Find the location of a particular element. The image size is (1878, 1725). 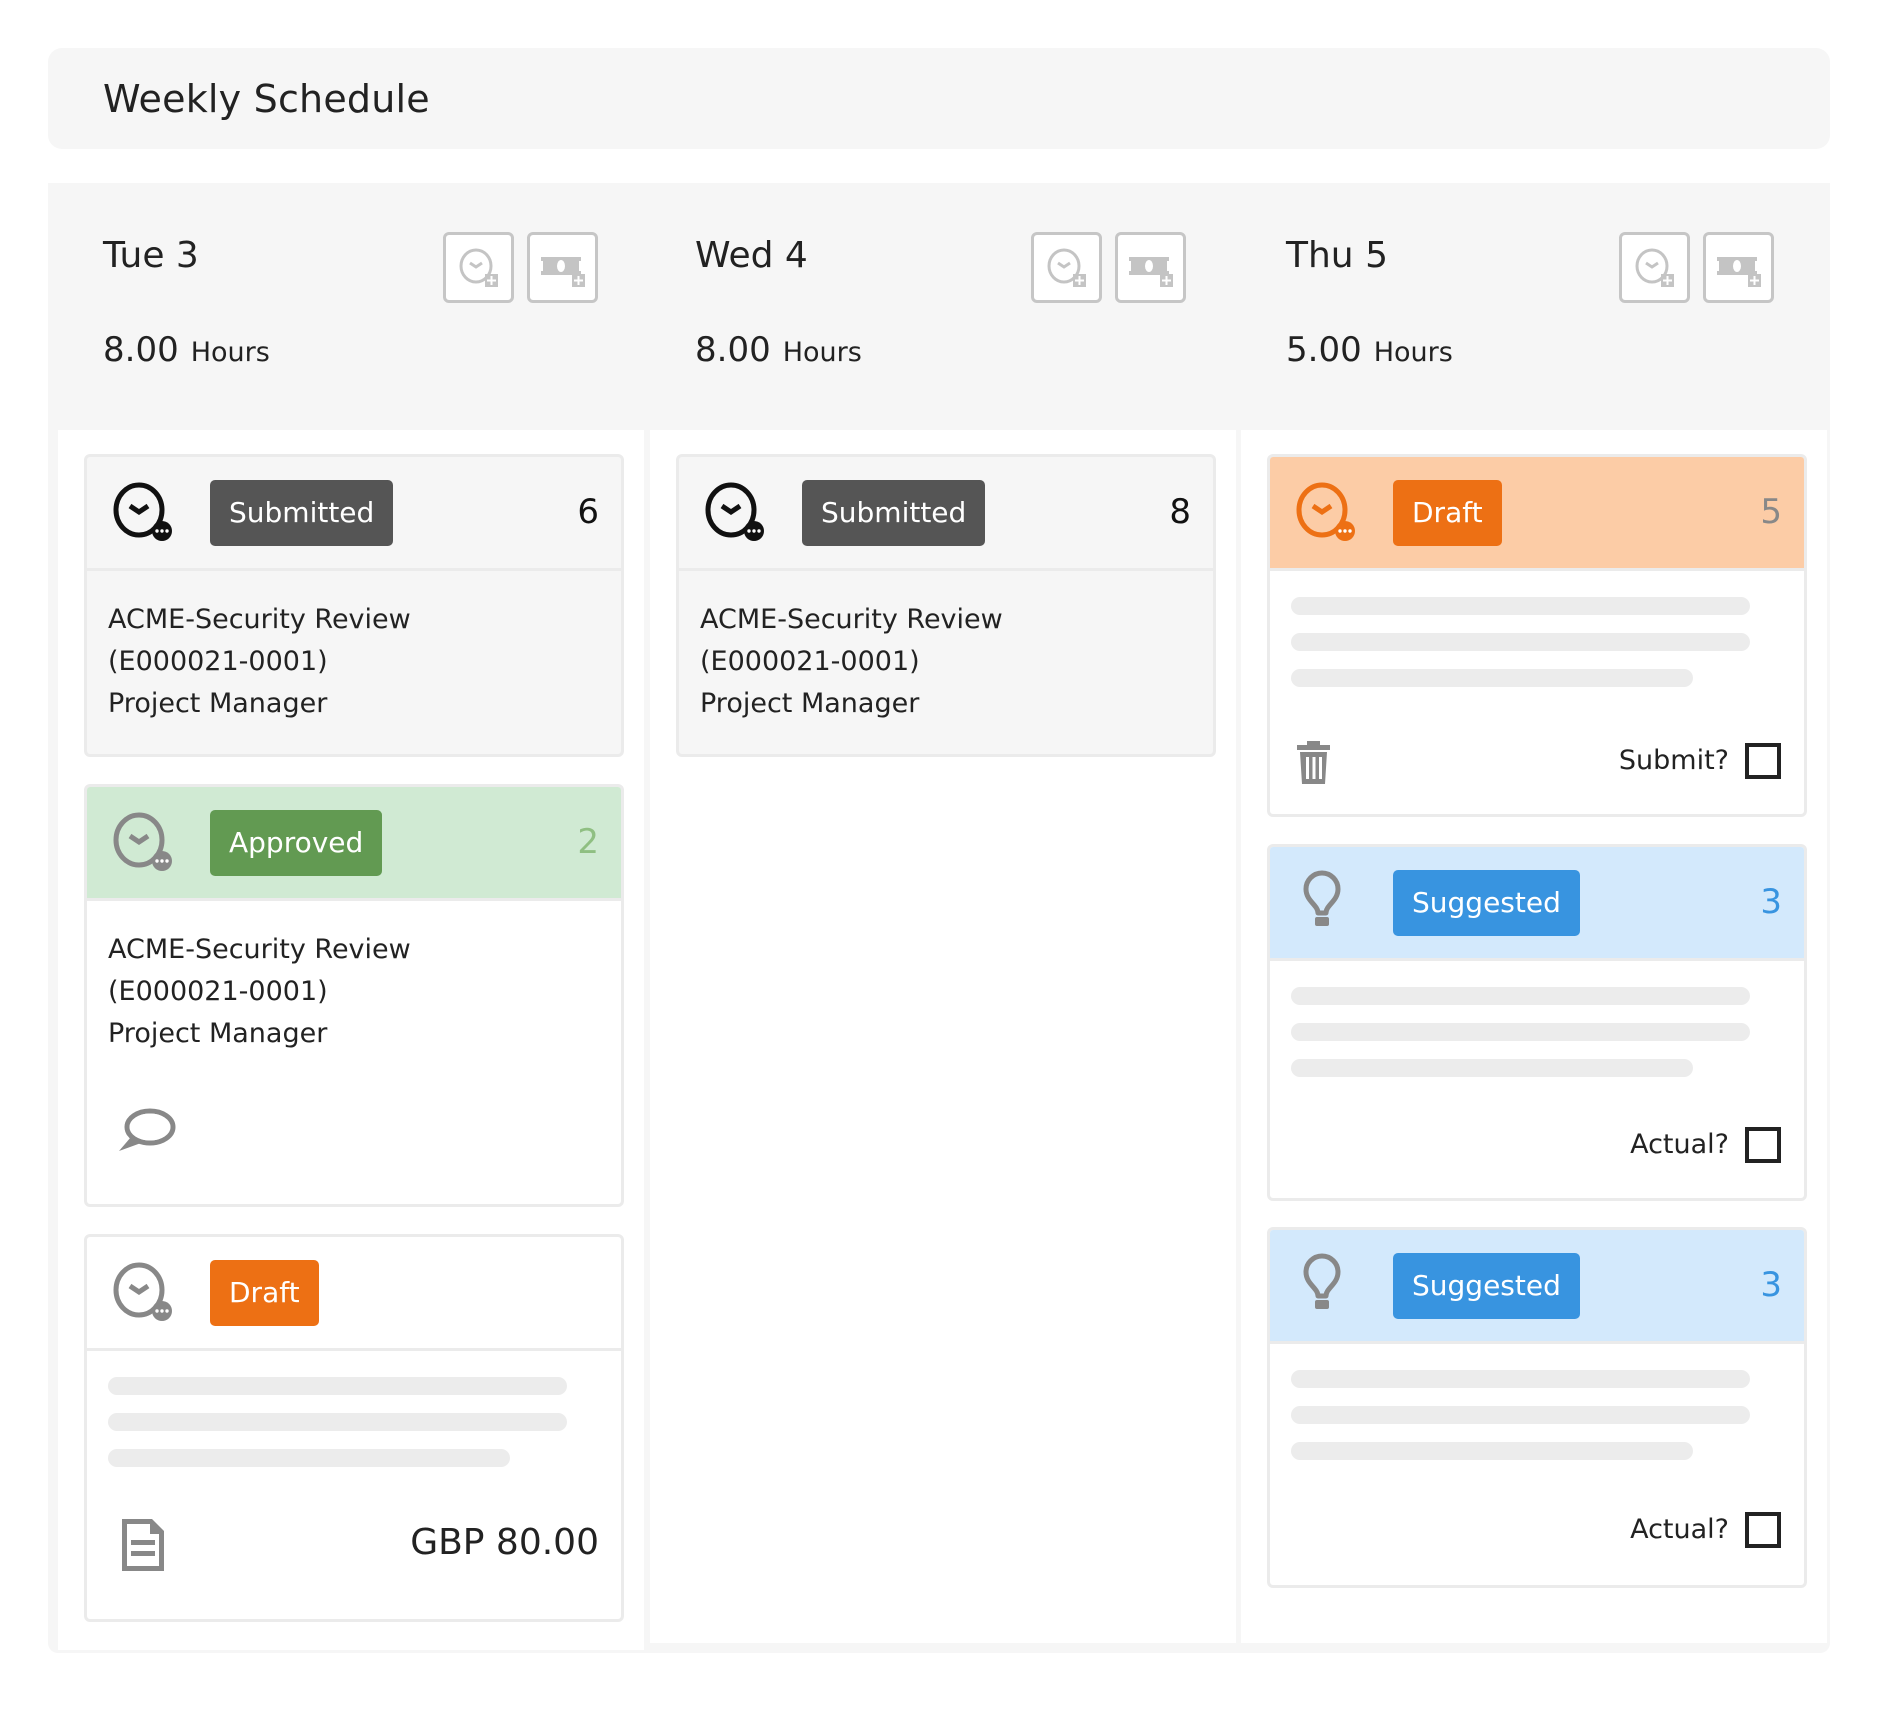

submit-toggle: Submit? is located at coordinates (1700, 761).